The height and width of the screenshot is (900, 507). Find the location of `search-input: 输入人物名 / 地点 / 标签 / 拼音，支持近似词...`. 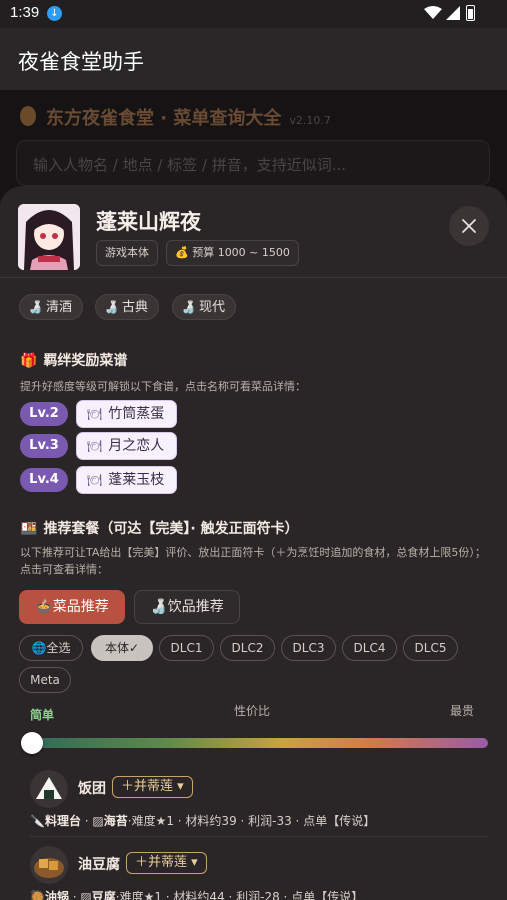

search-input: 输入人物名 / 地点 / 标签 / 拼音，支持近似词... is located at coordinates (253, 163).